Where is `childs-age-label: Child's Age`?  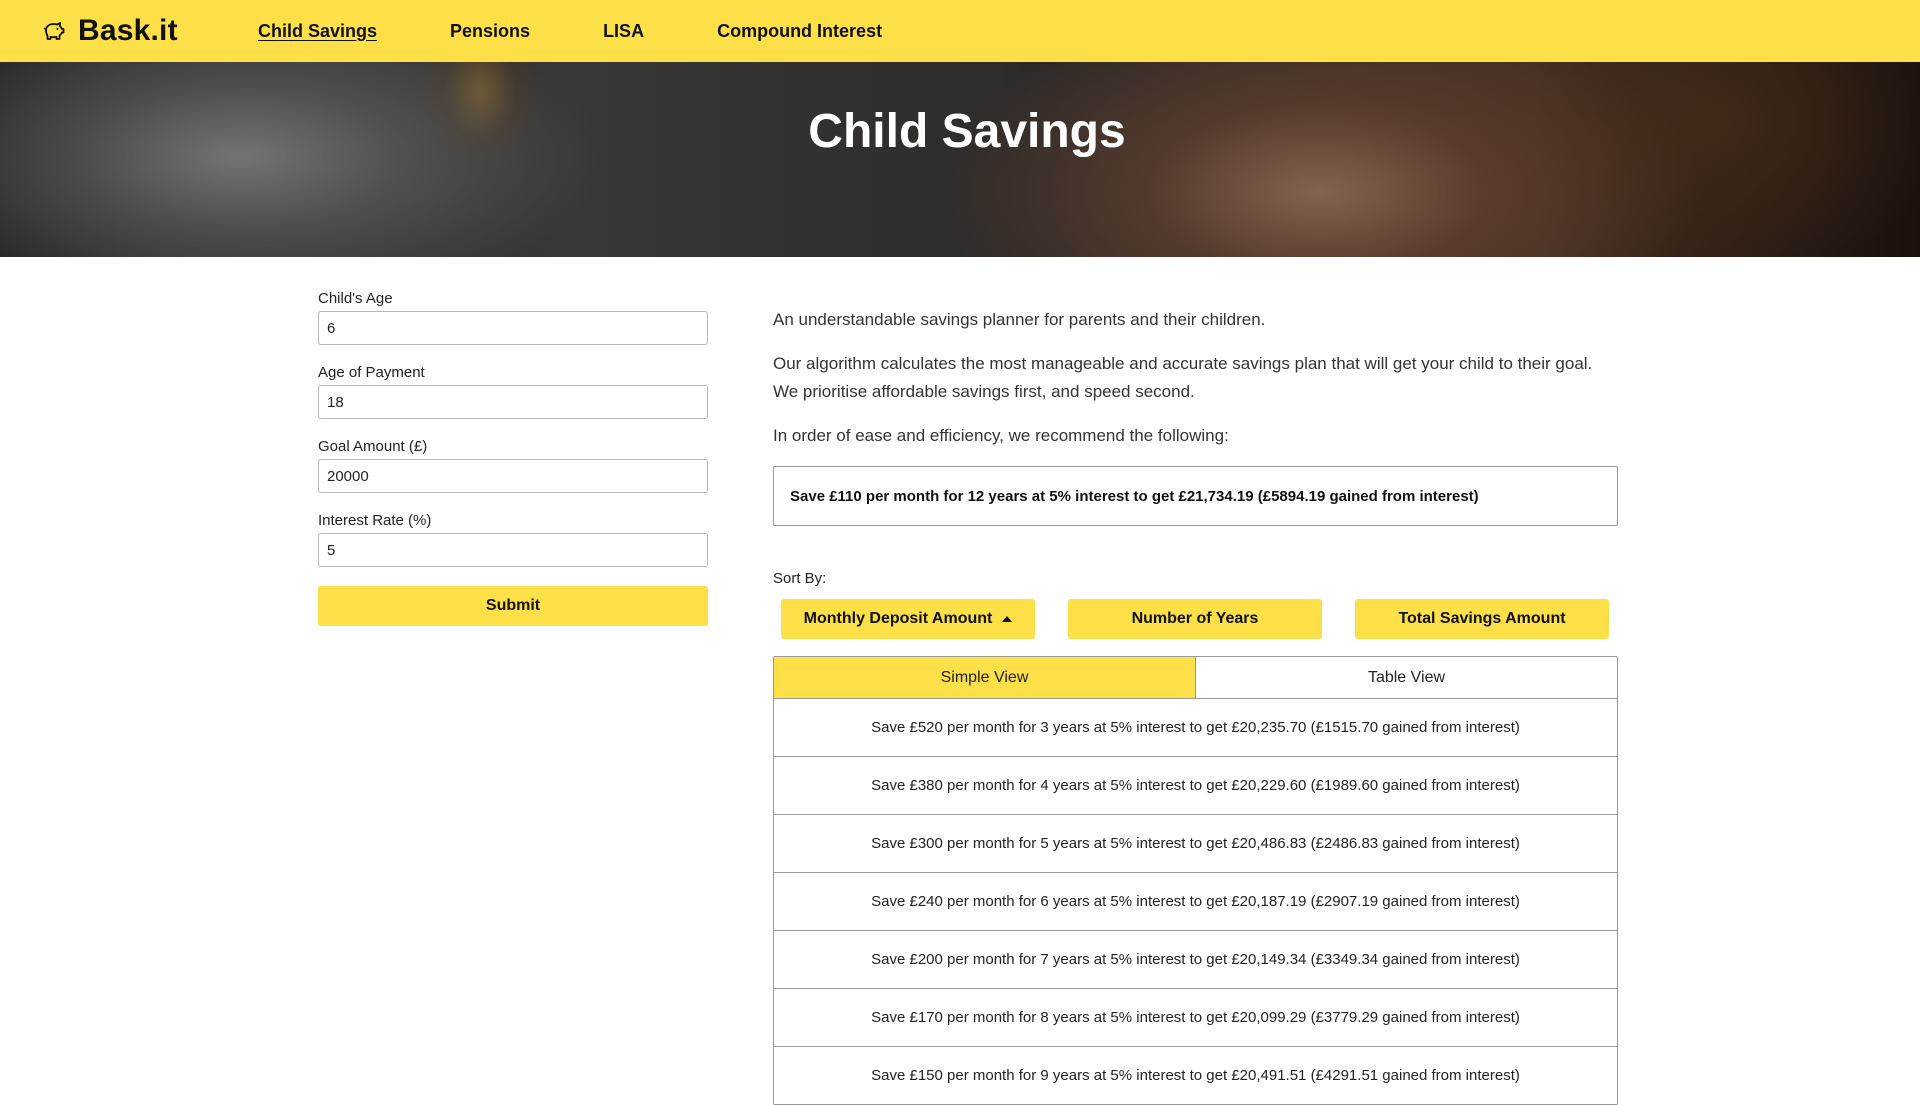 childs-age-label: Child's Age is located at coordinates (355, 298).